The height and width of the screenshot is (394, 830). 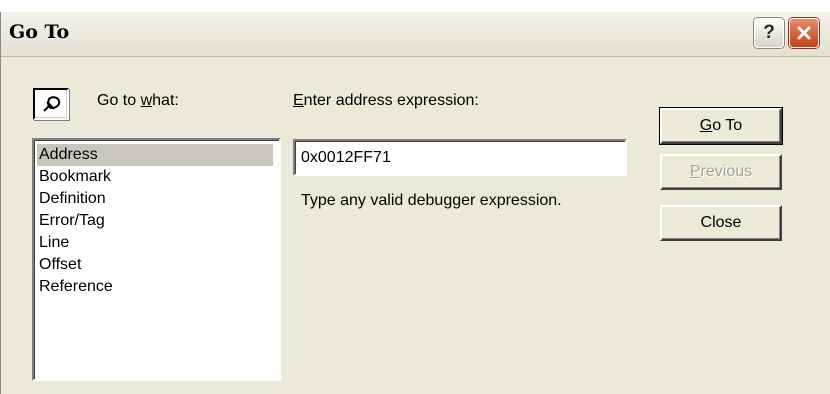 I want to click on close-x-icon, so click(x=804, y=33).